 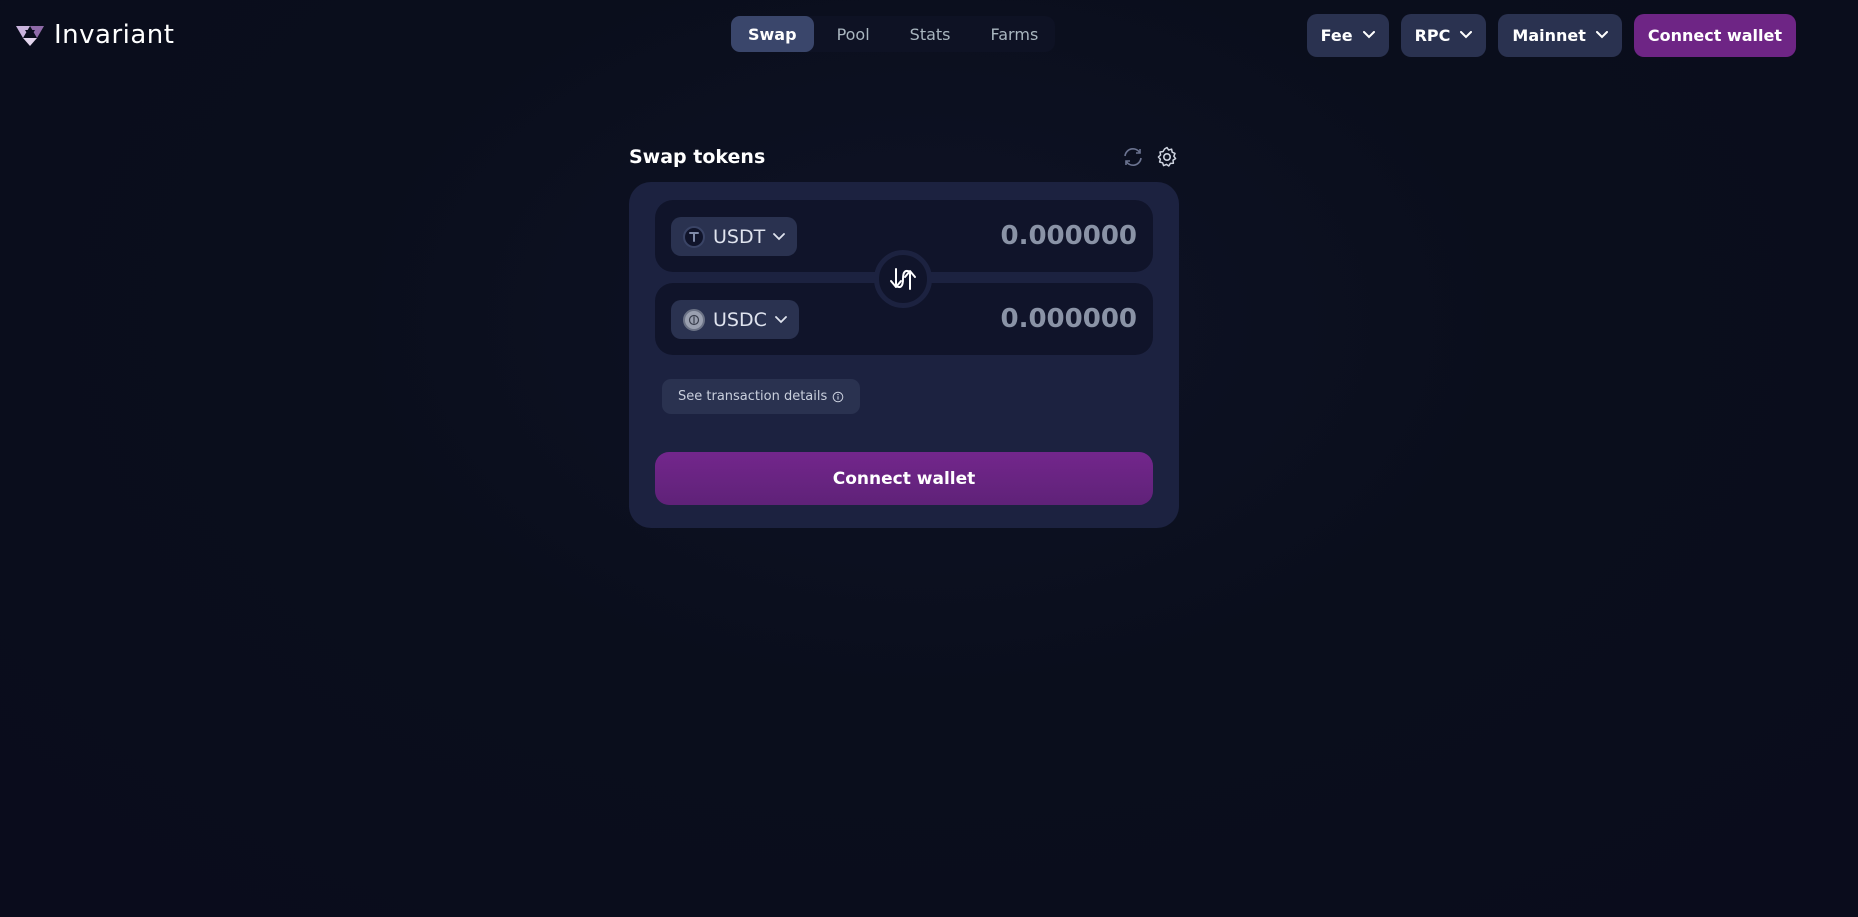 I want to click on swap-header-actions, so click(x=1150, y=157).